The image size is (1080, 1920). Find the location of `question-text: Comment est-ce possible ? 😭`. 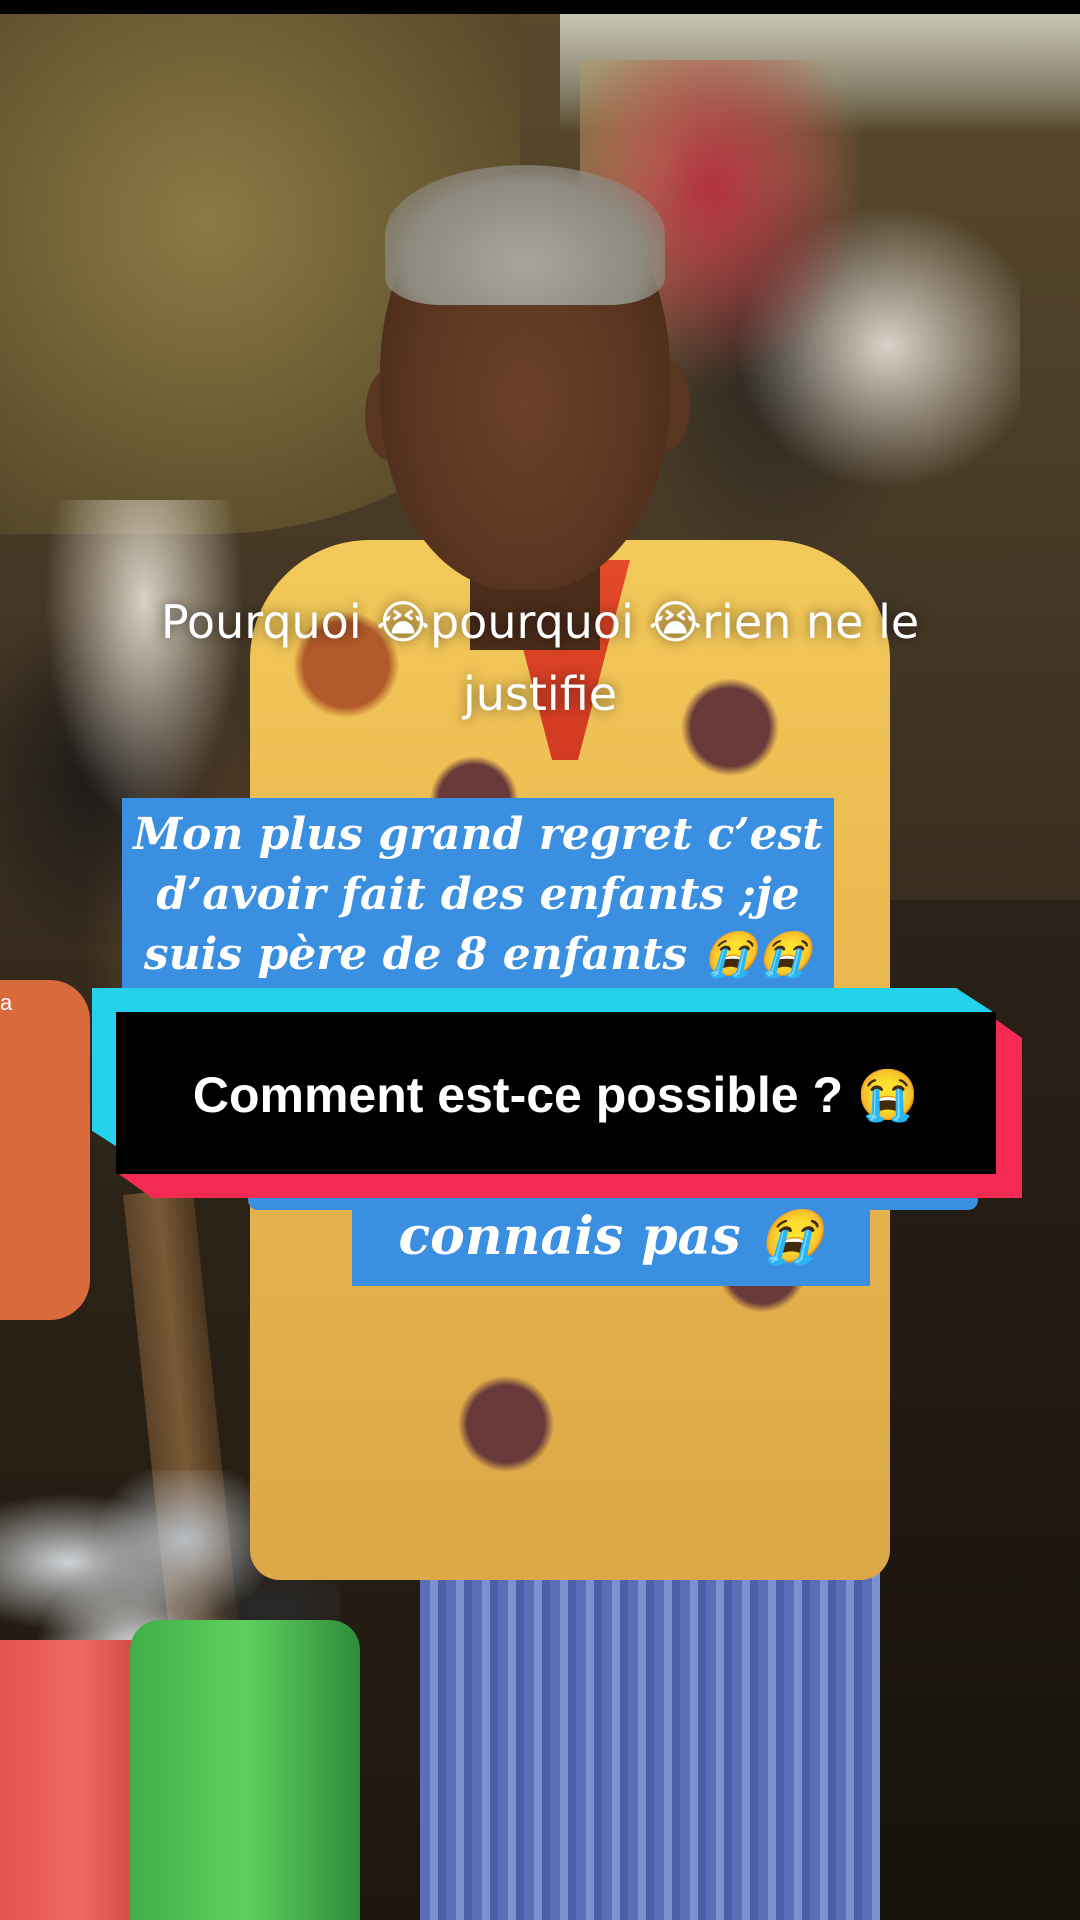

question-text: Comment est-ce possible ? 😭 is located at coordinates (556, 1095).